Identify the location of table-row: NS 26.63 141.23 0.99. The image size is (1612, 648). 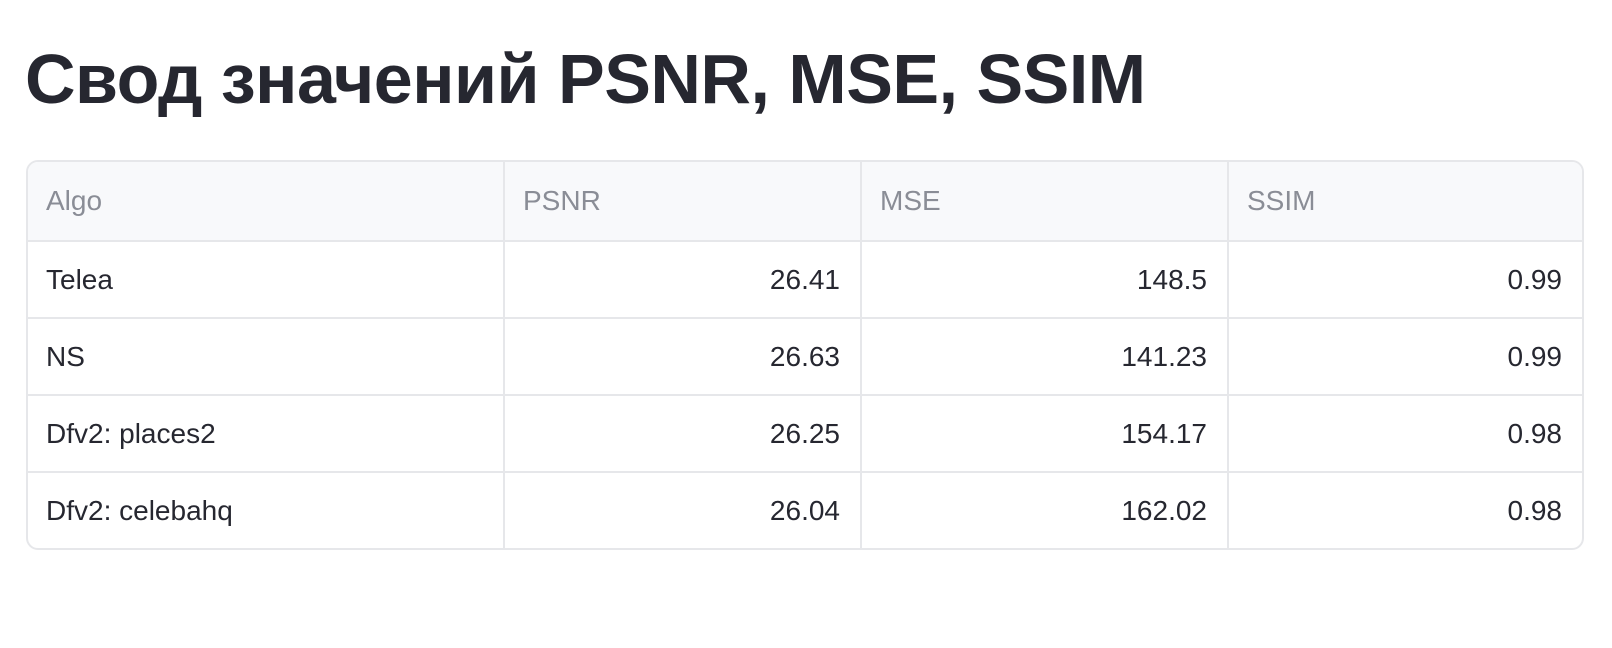
(805, 357).